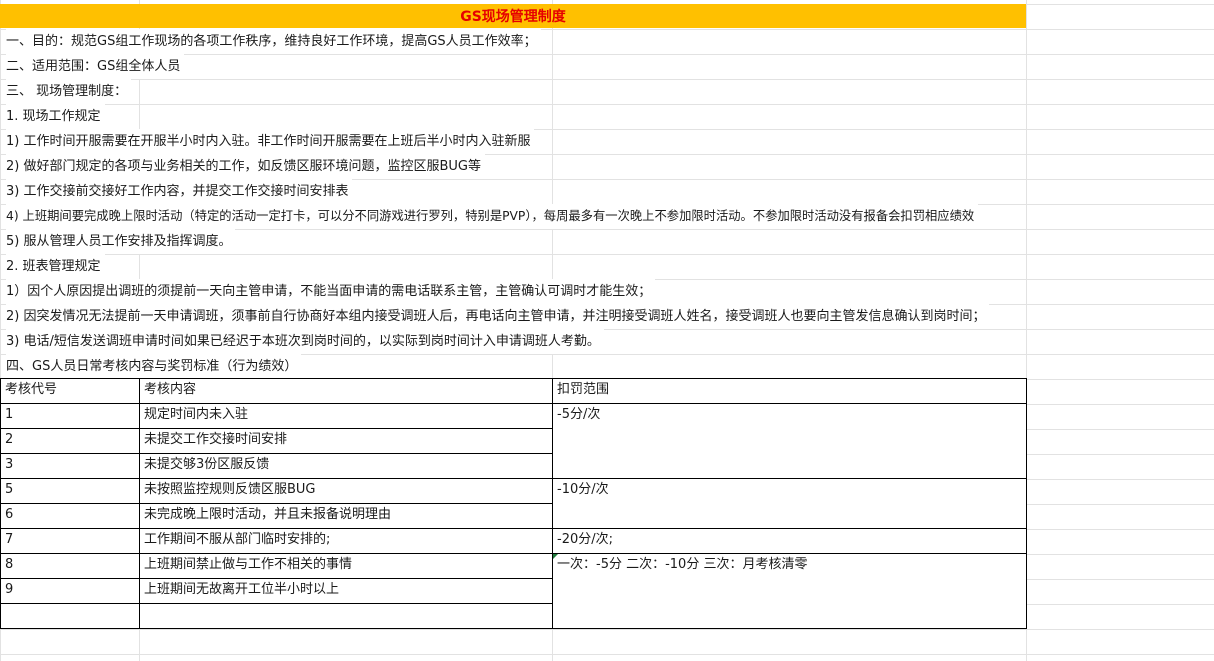 The width and height of the screenshot is (1214, 661). Describe the element at coordinates (345, 440) in the screenshot. I see `row-content: 未提交工作交接时间安排` at that location.